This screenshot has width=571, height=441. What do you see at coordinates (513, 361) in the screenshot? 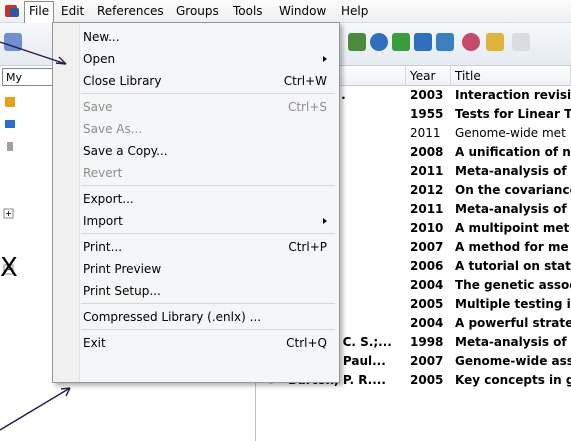
I see `cell-title: Genome-wide ass` at bounding box center [513, 361].